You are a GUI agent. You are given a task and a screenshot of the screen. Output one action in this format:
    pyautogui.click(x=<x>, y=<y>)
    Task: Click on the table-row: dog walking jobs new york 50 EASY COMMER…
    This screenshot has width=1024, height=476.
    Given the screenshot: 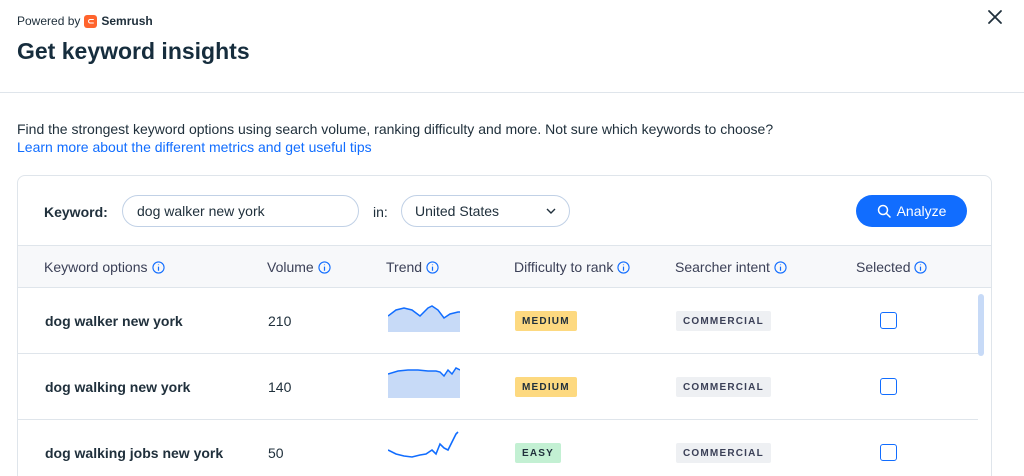 What is the action you would take?
    pyautogui.click(x=498, y=448)
    